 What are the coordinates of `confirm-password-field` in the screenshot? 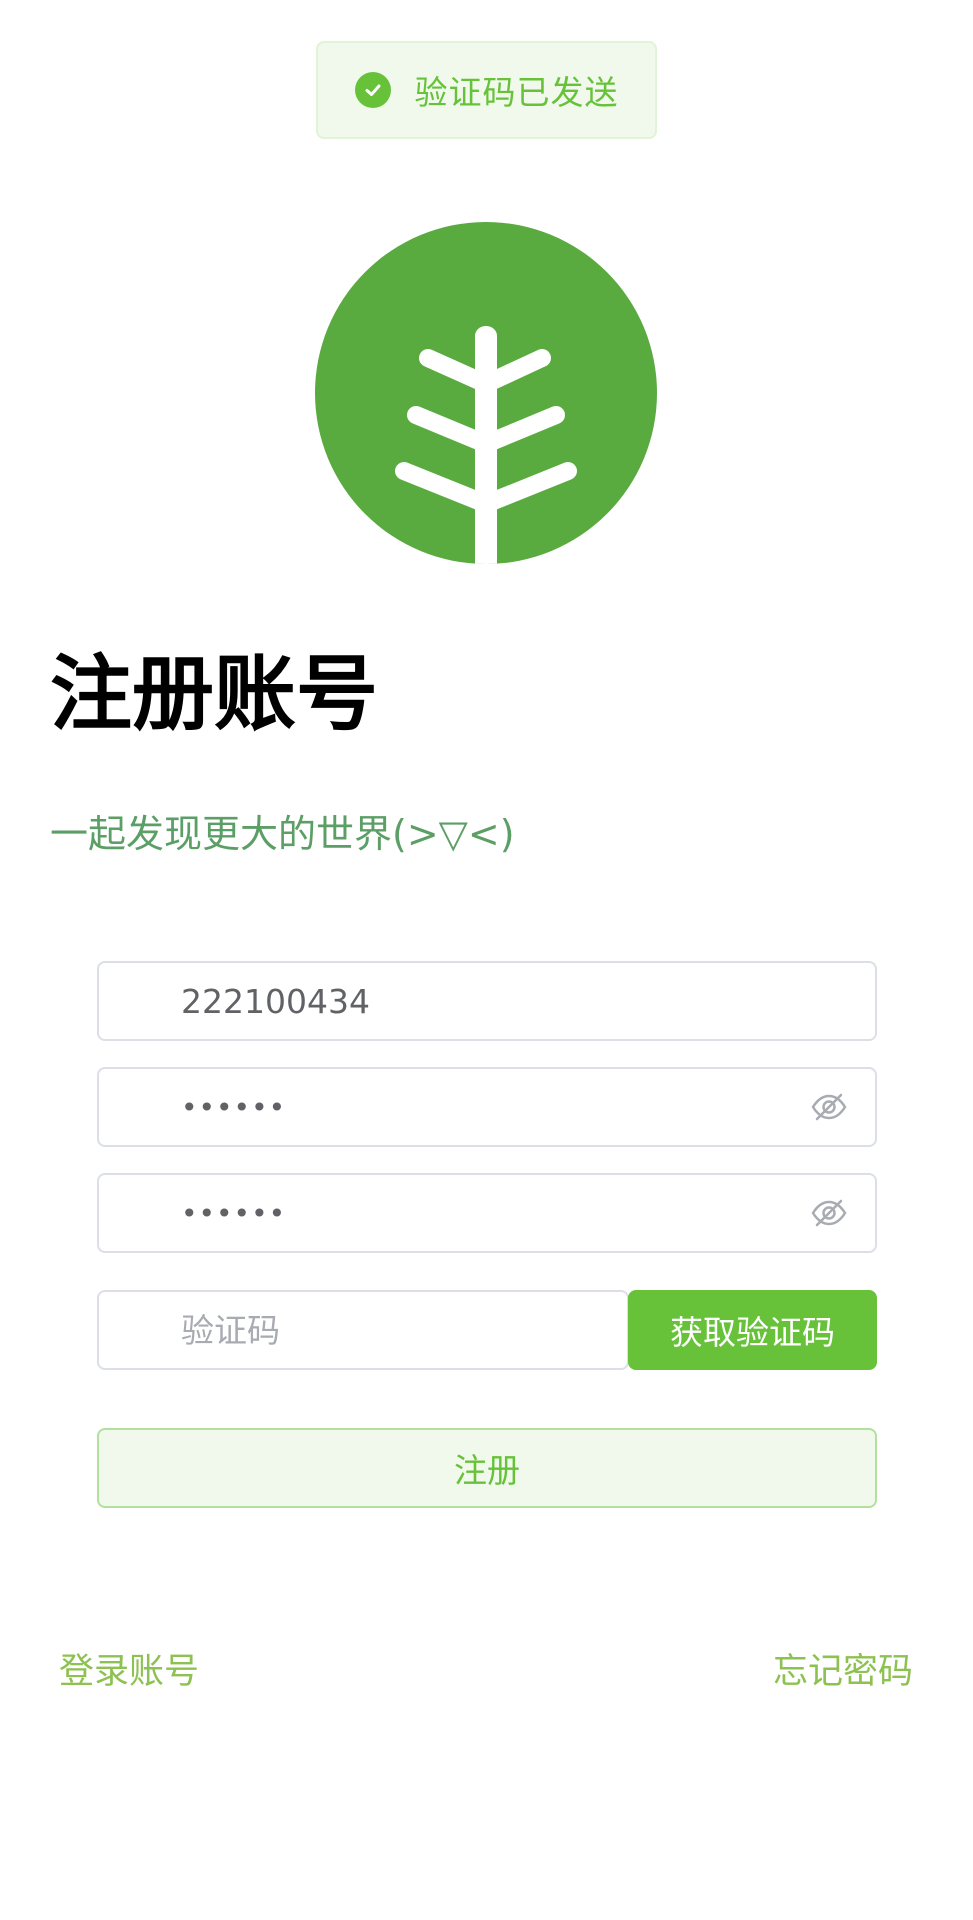 It's located at (487, 1213).